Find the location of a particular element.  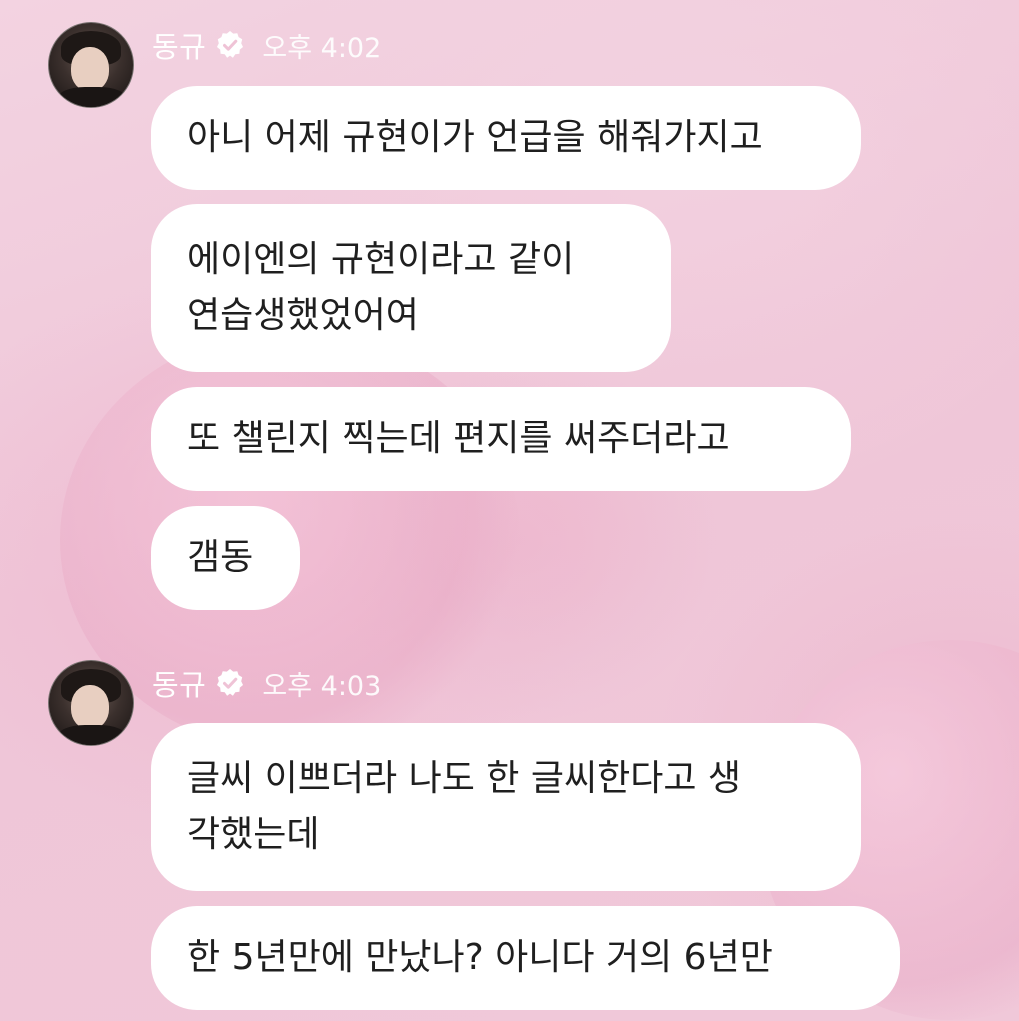

message-text: 또 챌린지 찍는데 편지를 써주더라고 is located at coordinates (458, 438).